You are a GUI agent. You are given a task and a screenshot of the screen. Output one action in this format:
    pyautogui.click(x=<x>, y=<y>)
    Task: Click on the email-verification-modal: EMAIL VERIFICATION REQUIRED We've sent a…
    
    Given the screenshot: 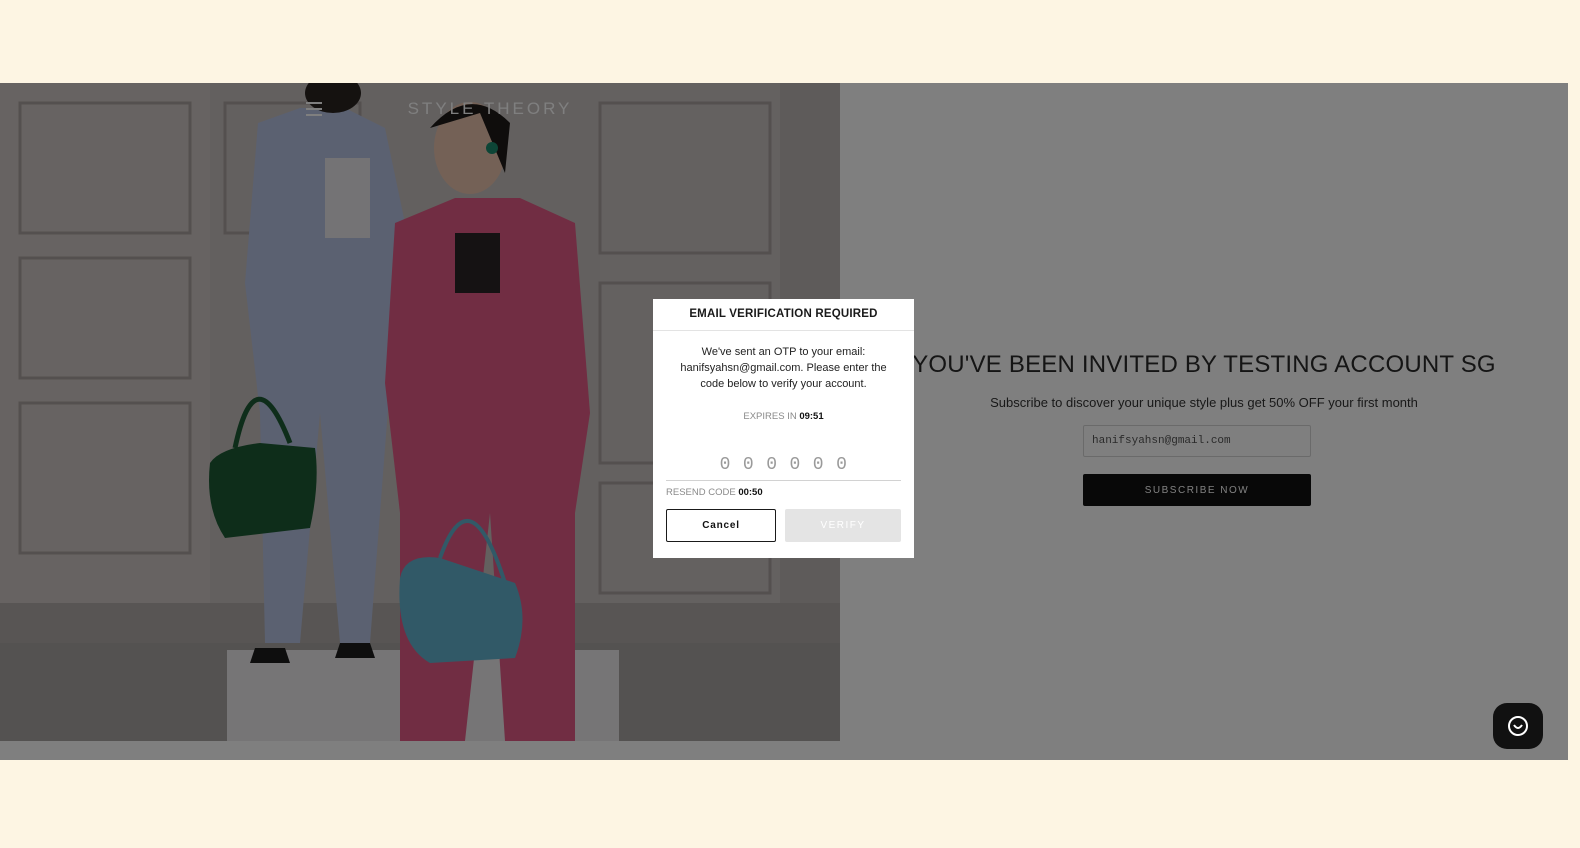 What is the action you would take?
    pyautogui.click(x=783, y=428)
    